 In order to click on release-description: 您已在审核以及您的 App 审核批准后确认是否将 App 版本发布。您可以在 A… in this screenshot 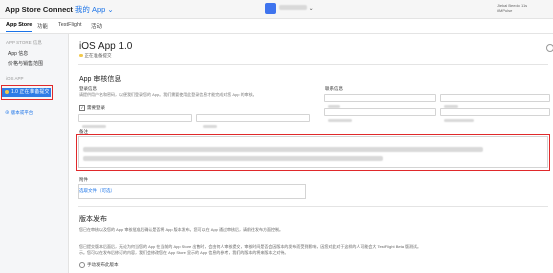, I will do `click(181, 229)`.